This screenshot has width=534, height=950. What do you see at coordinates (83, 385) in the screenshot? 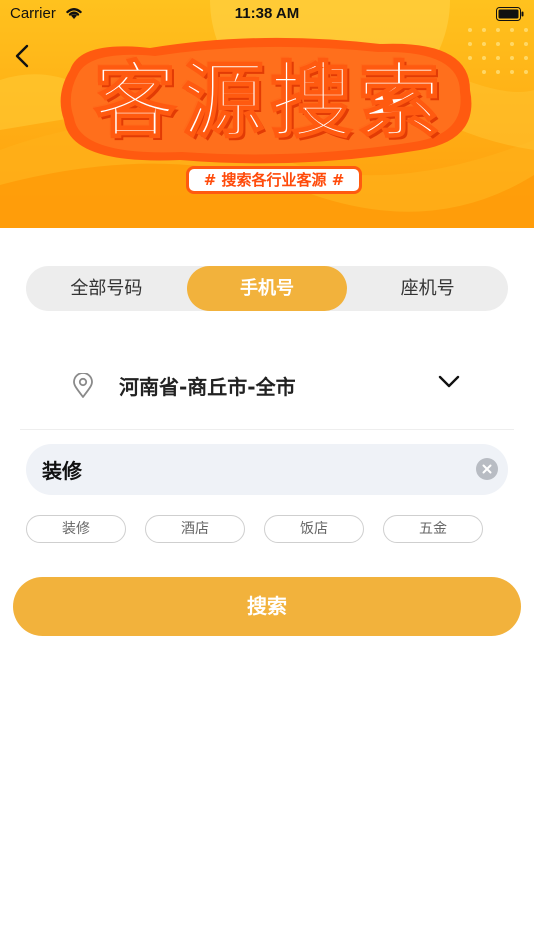
I see `location-pin-icon` at bounding box center [83, 385].